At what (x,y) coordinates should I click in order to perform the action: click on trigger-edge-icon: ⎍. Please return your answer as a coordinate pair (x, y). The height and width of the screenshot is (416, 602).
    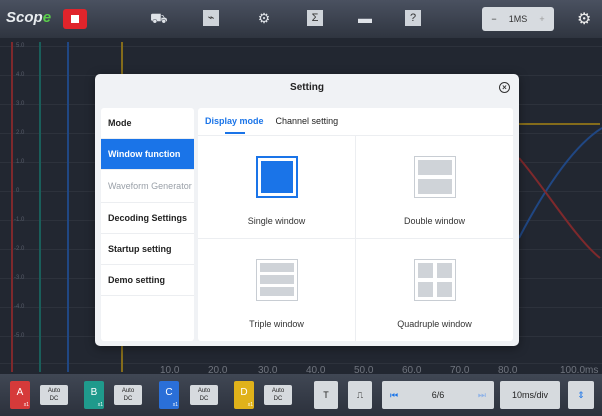
    Looking at the image, I should click on (360, 395).